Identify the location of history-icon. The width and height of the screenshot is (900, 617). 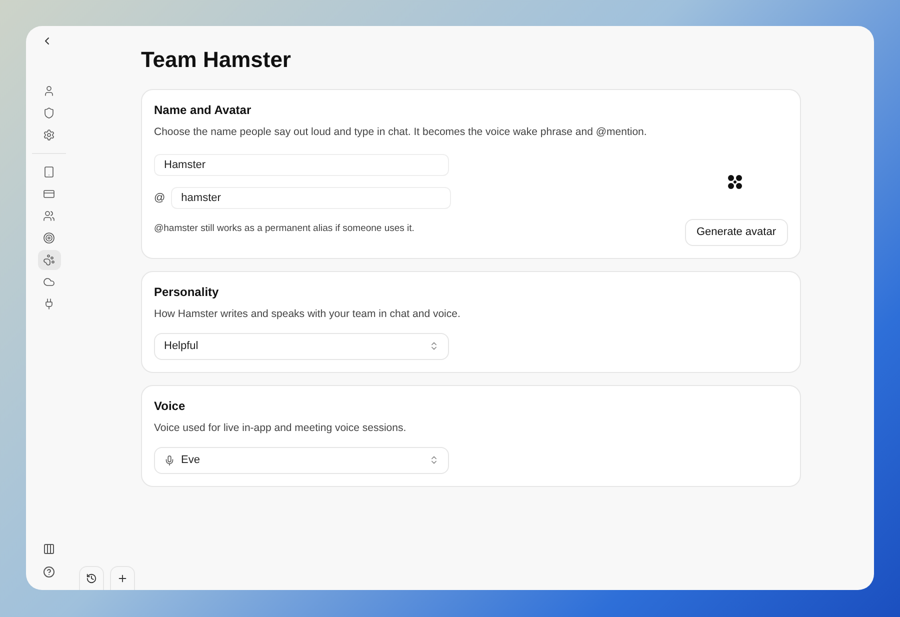
(91, 578).